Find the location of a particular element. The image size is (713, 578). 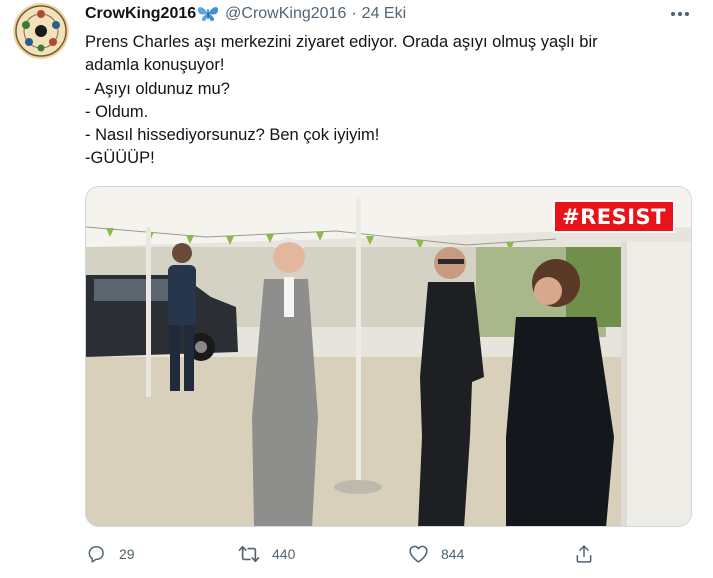

tweet-text-line: - Oldum. is located at coordinates (117, 111).